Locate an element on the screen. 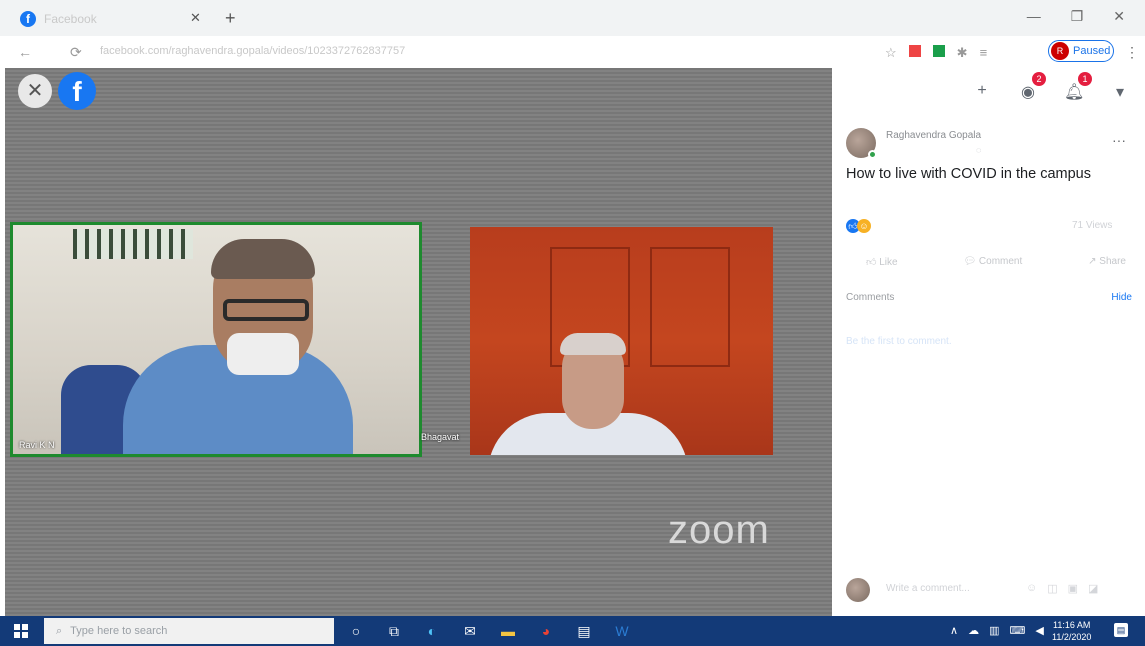 This screenshot has height=646, width=1145. cortana-icon: ○ is located at coordinates (356, 631).